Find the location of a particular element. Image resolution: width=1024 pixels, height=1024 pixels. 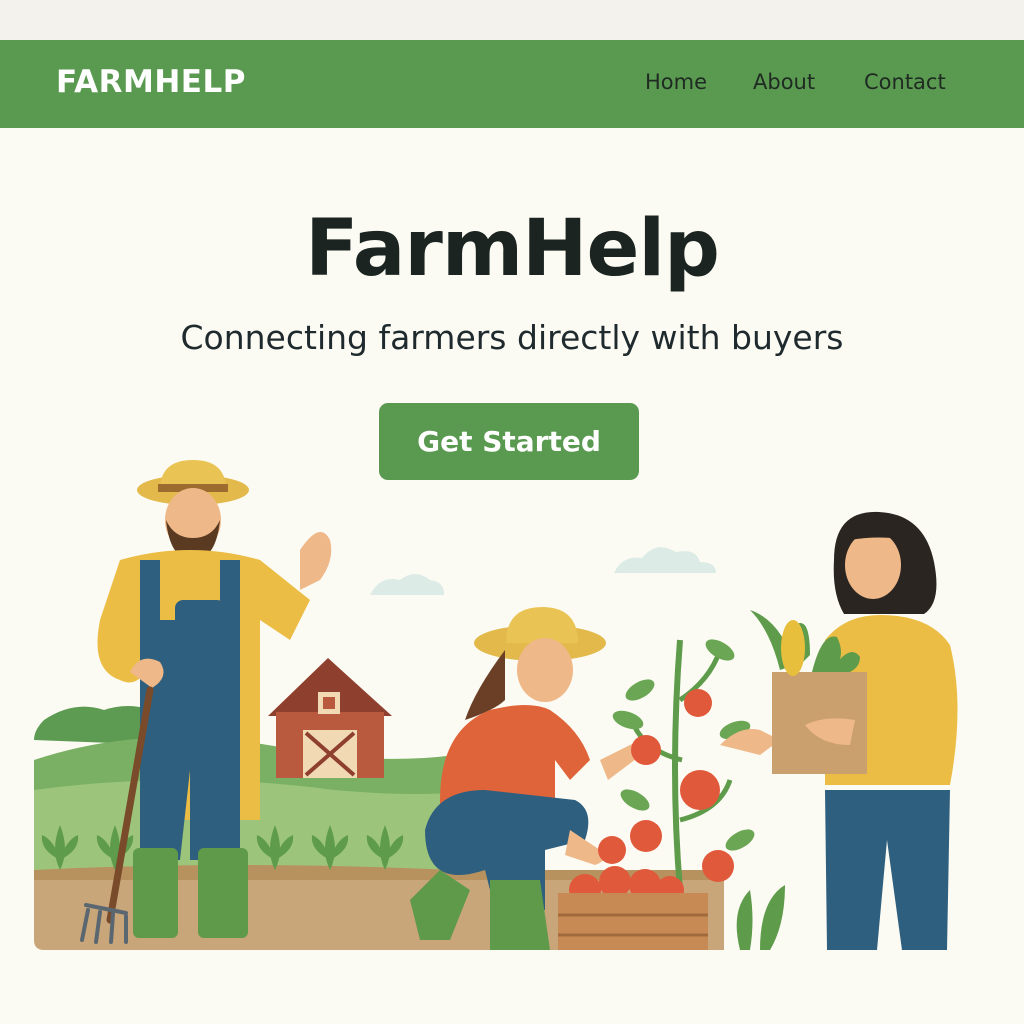

hero-title: FarmHelp is located at coordinates (512, 249).